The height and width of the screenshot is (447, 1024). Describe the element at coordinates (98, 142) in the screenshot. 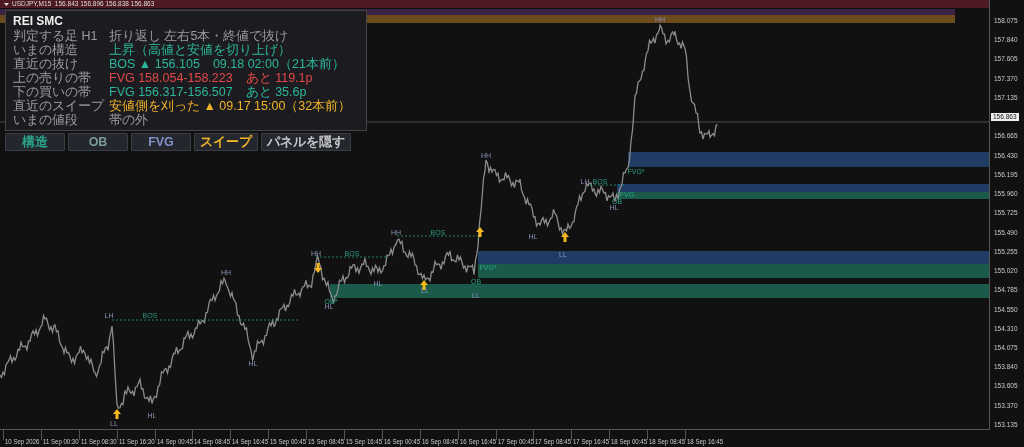

I see `panel-button: OB` at that location.